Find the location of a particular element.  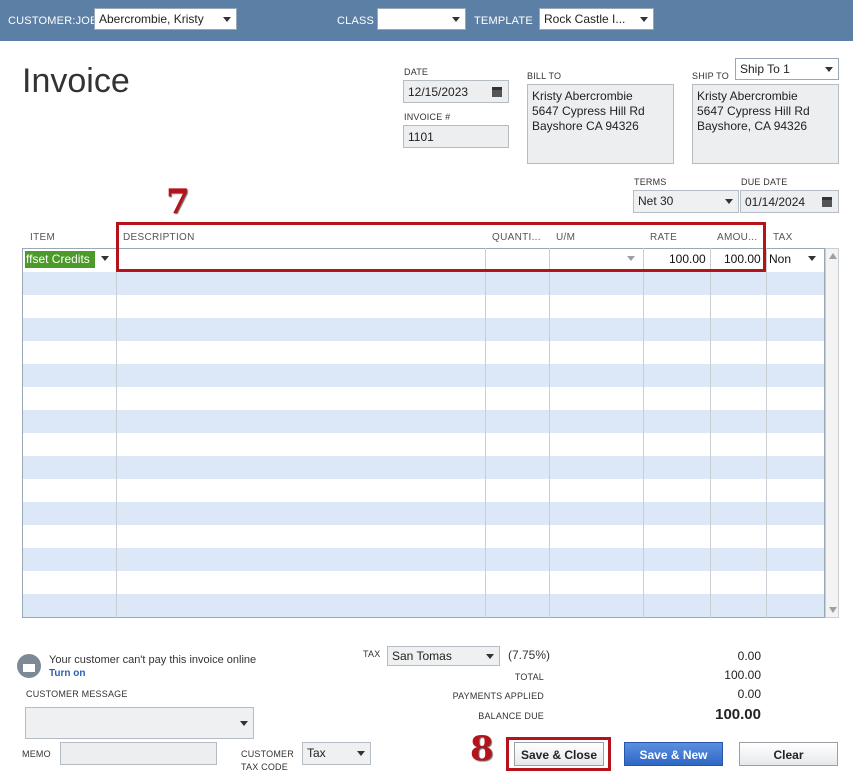

ship-to-line: 5647 Cypress Hill Rd is located at coordinates (753, 111).